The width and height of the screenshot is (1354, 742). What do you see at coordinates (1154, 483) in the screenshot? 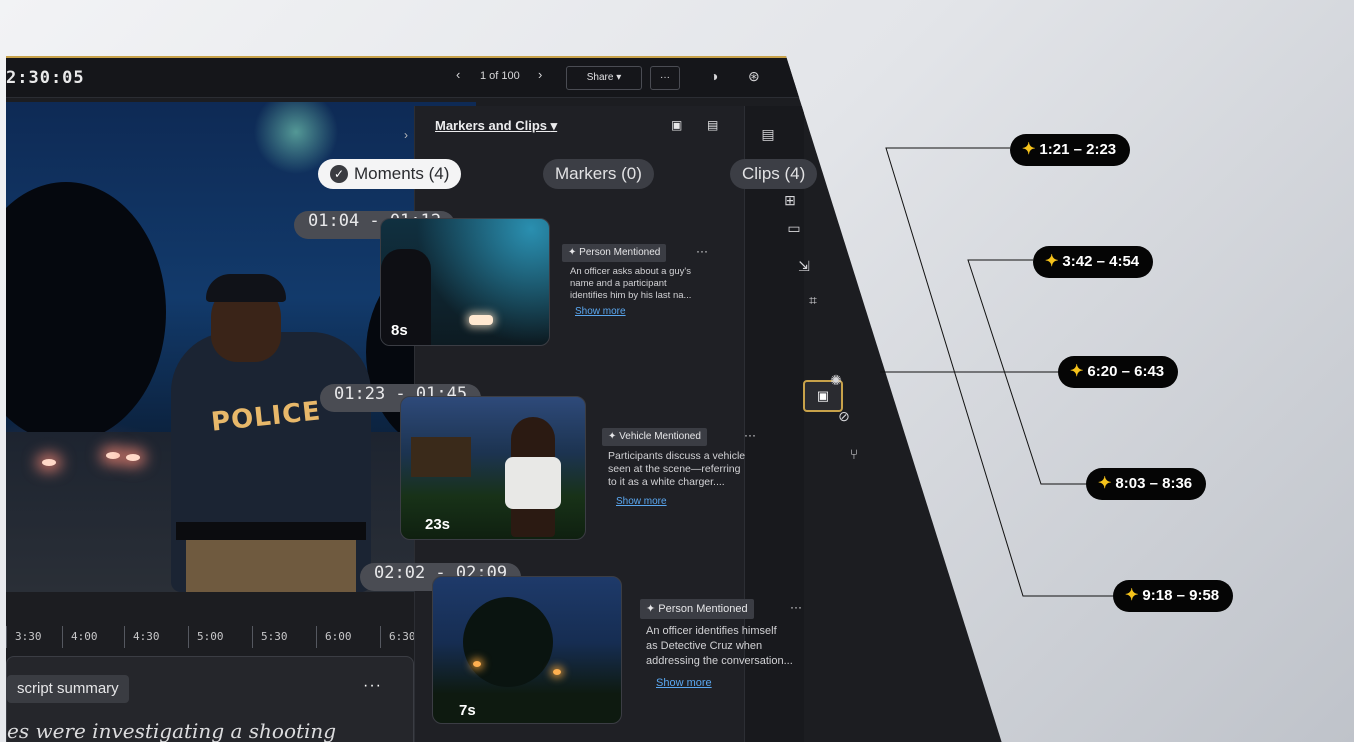
I see `callout-label: 8:03 – 8:36` at bounding box center [1154, 483].